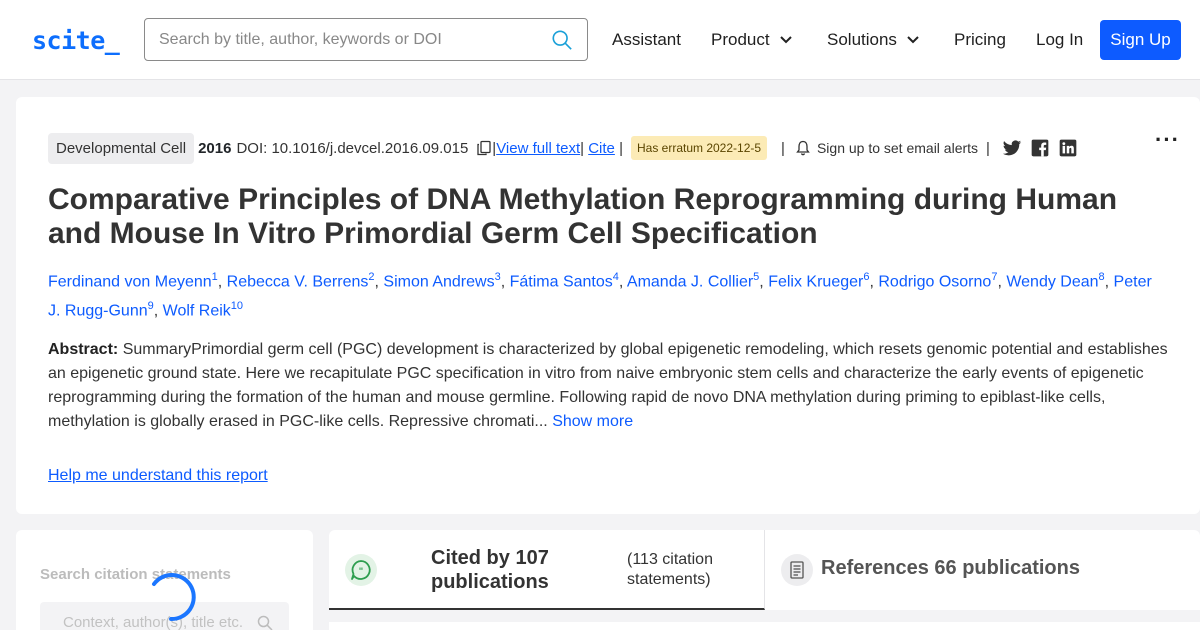  Describe the element at coordinates (135, 574) in the screenshot. I see `citation-search-label: Search citation statements` at that location.